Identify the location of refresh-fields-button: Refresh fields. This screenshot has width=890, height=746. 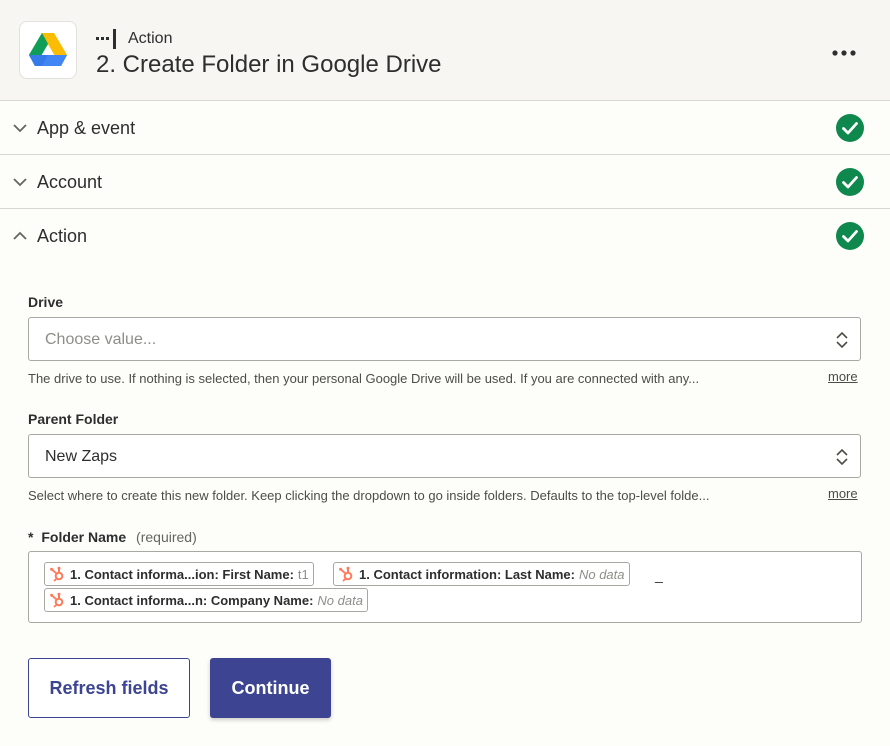
(109, 688).